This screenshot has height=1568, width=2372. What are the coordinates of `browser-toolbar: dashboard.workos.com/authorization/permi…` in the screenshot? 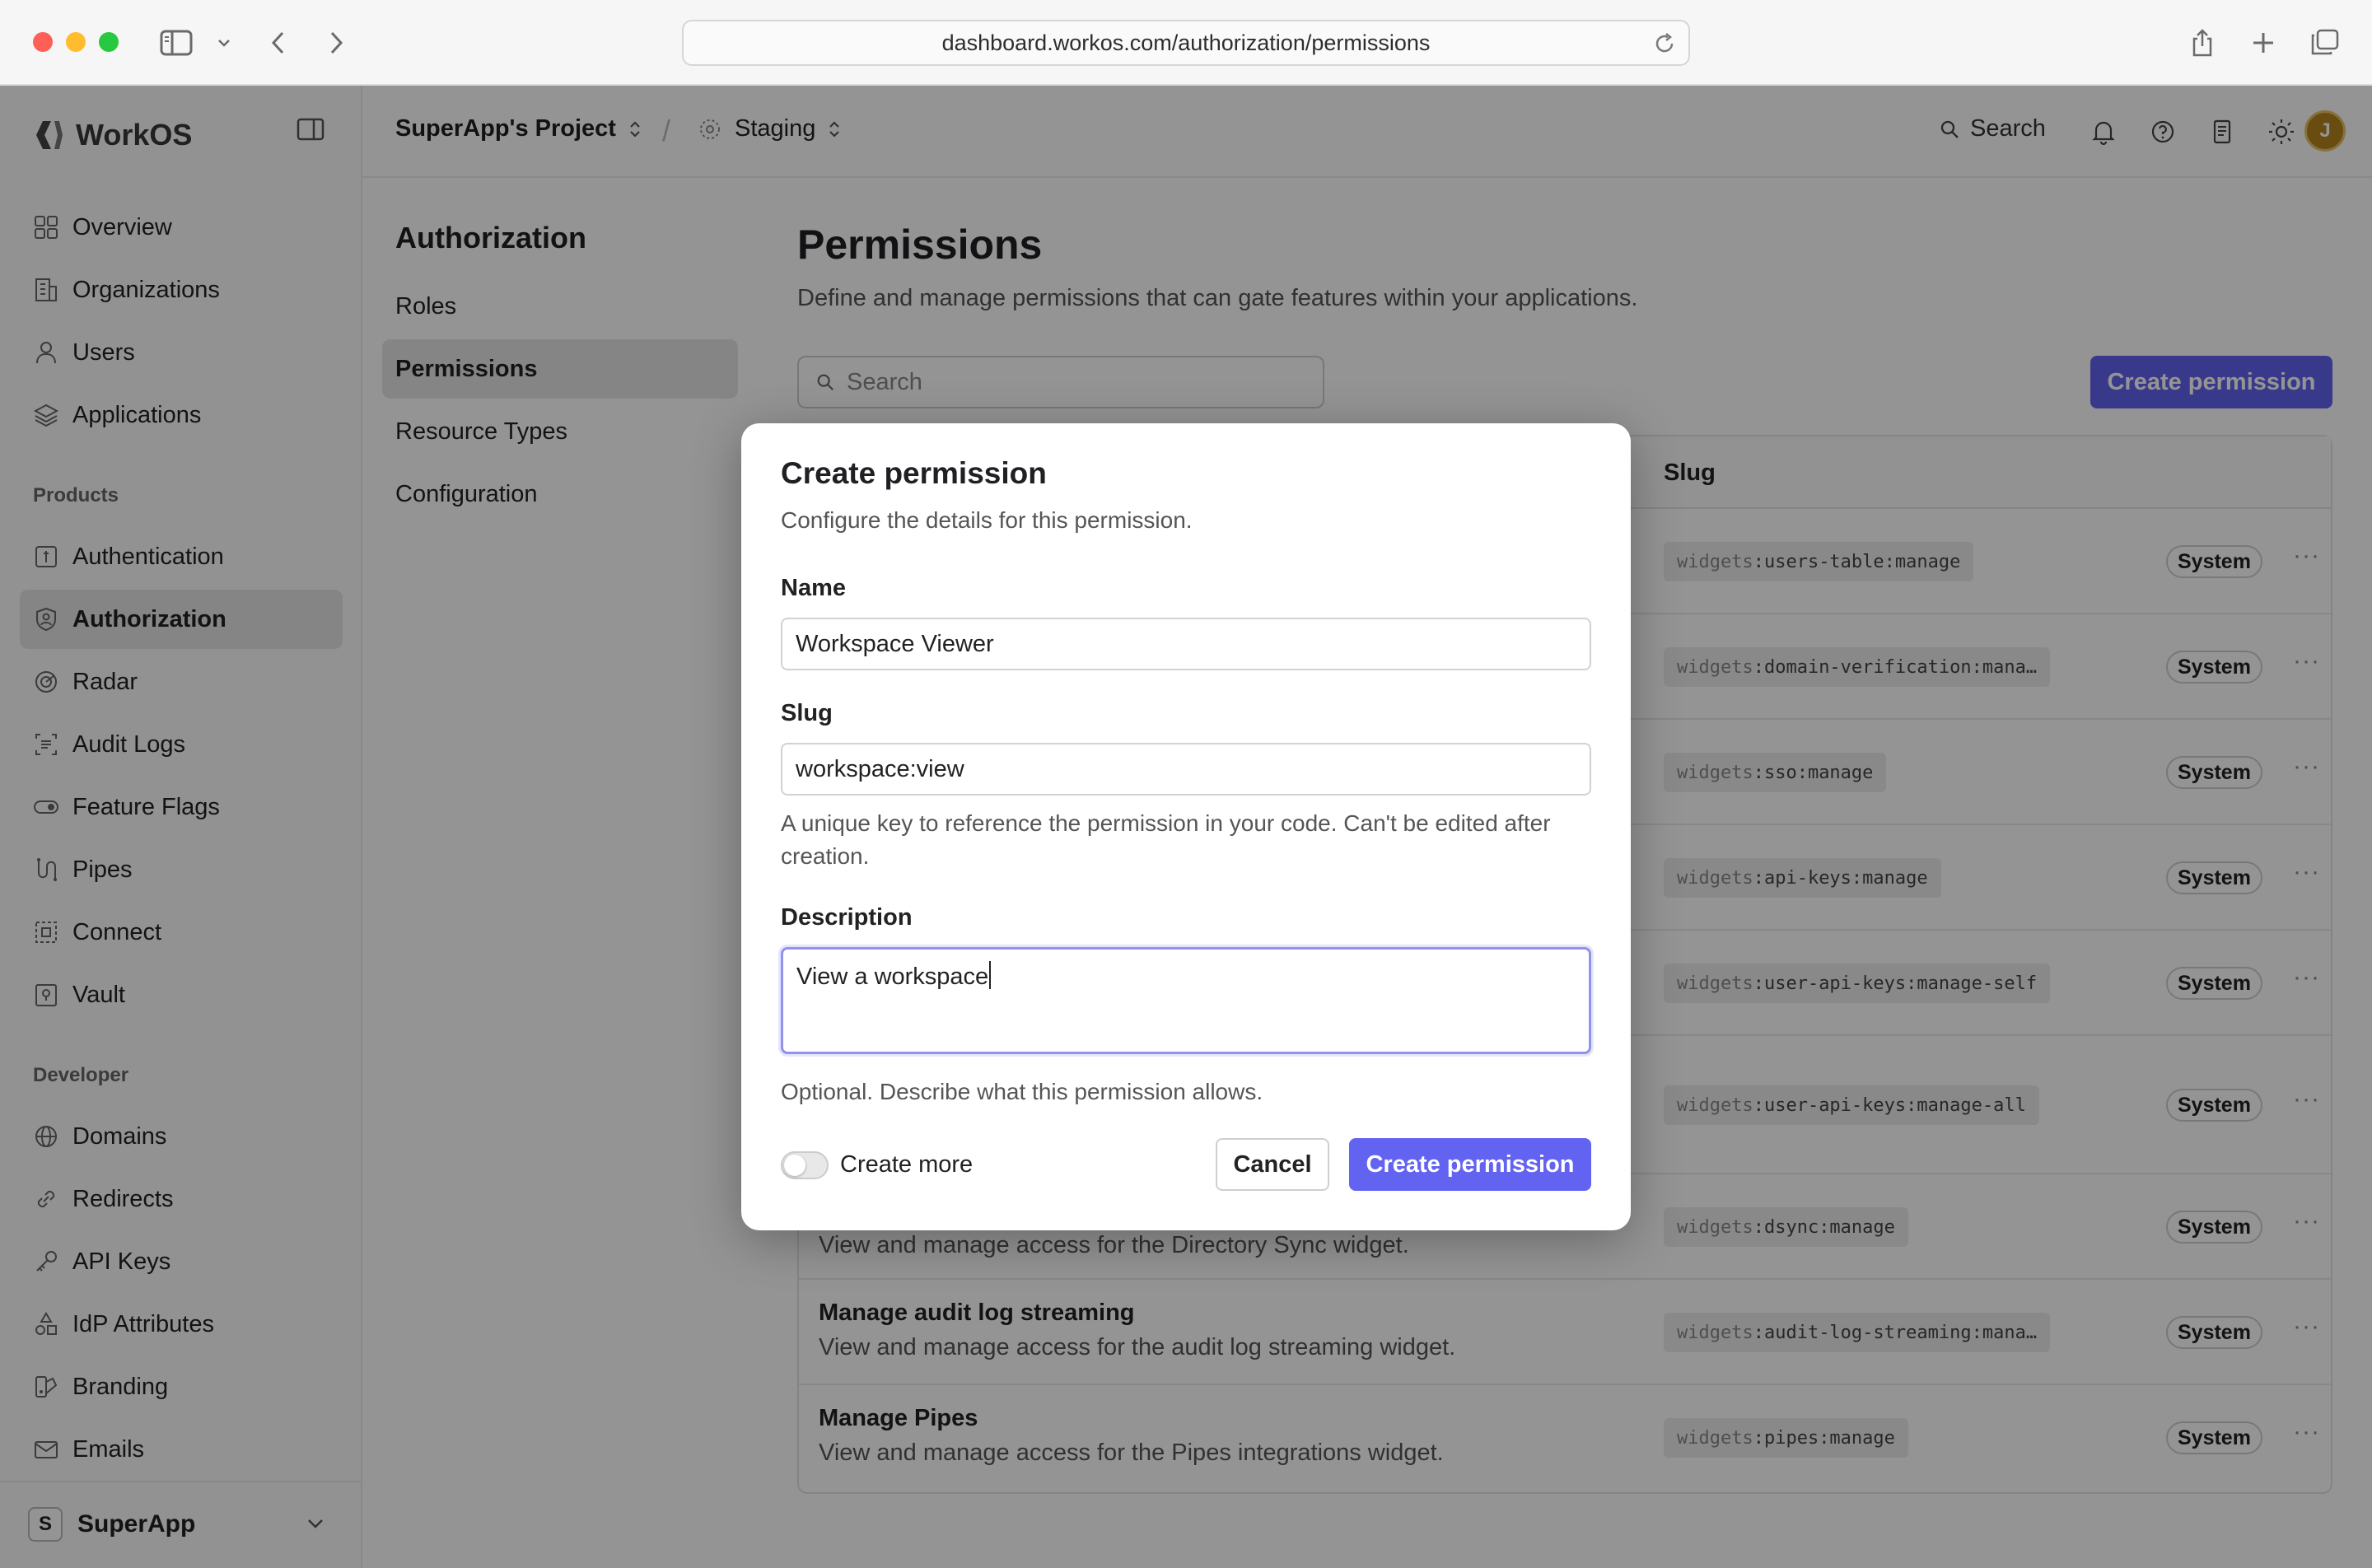 It's located at (1186, 43).